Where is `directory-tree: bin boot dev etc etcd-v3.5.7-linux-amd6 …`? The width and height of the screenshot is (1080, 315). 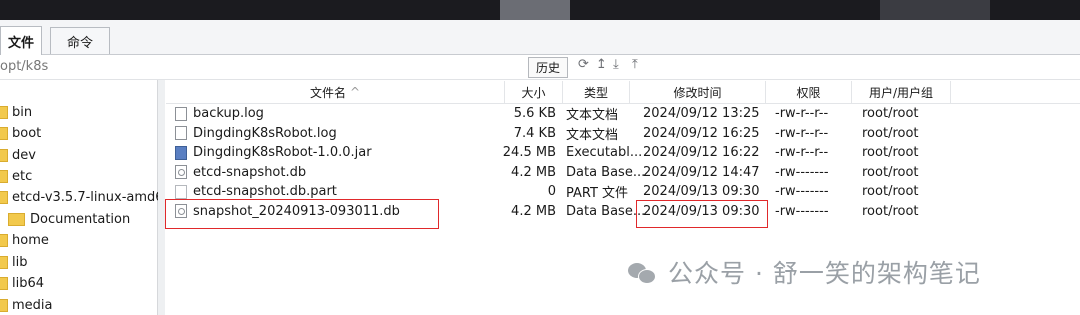
directory-tree: bin boot dev etc etcd-v3.5.7-linux-amd6 … is located at coordinates (82, 197).